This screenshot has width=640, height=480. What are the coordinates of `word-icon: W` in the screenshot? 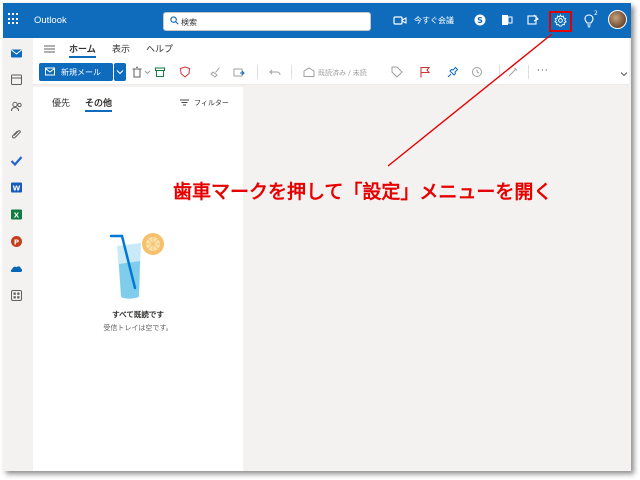 It's located at (16, 187).